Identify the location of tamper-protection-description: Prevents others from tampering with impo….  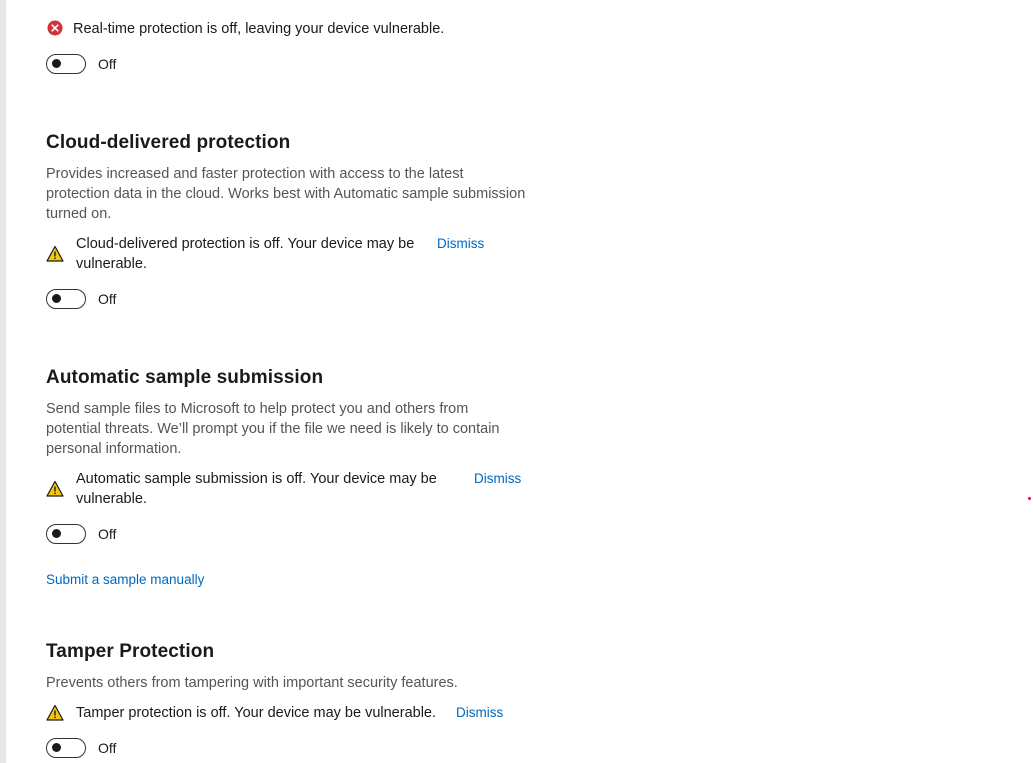
(252, 683).